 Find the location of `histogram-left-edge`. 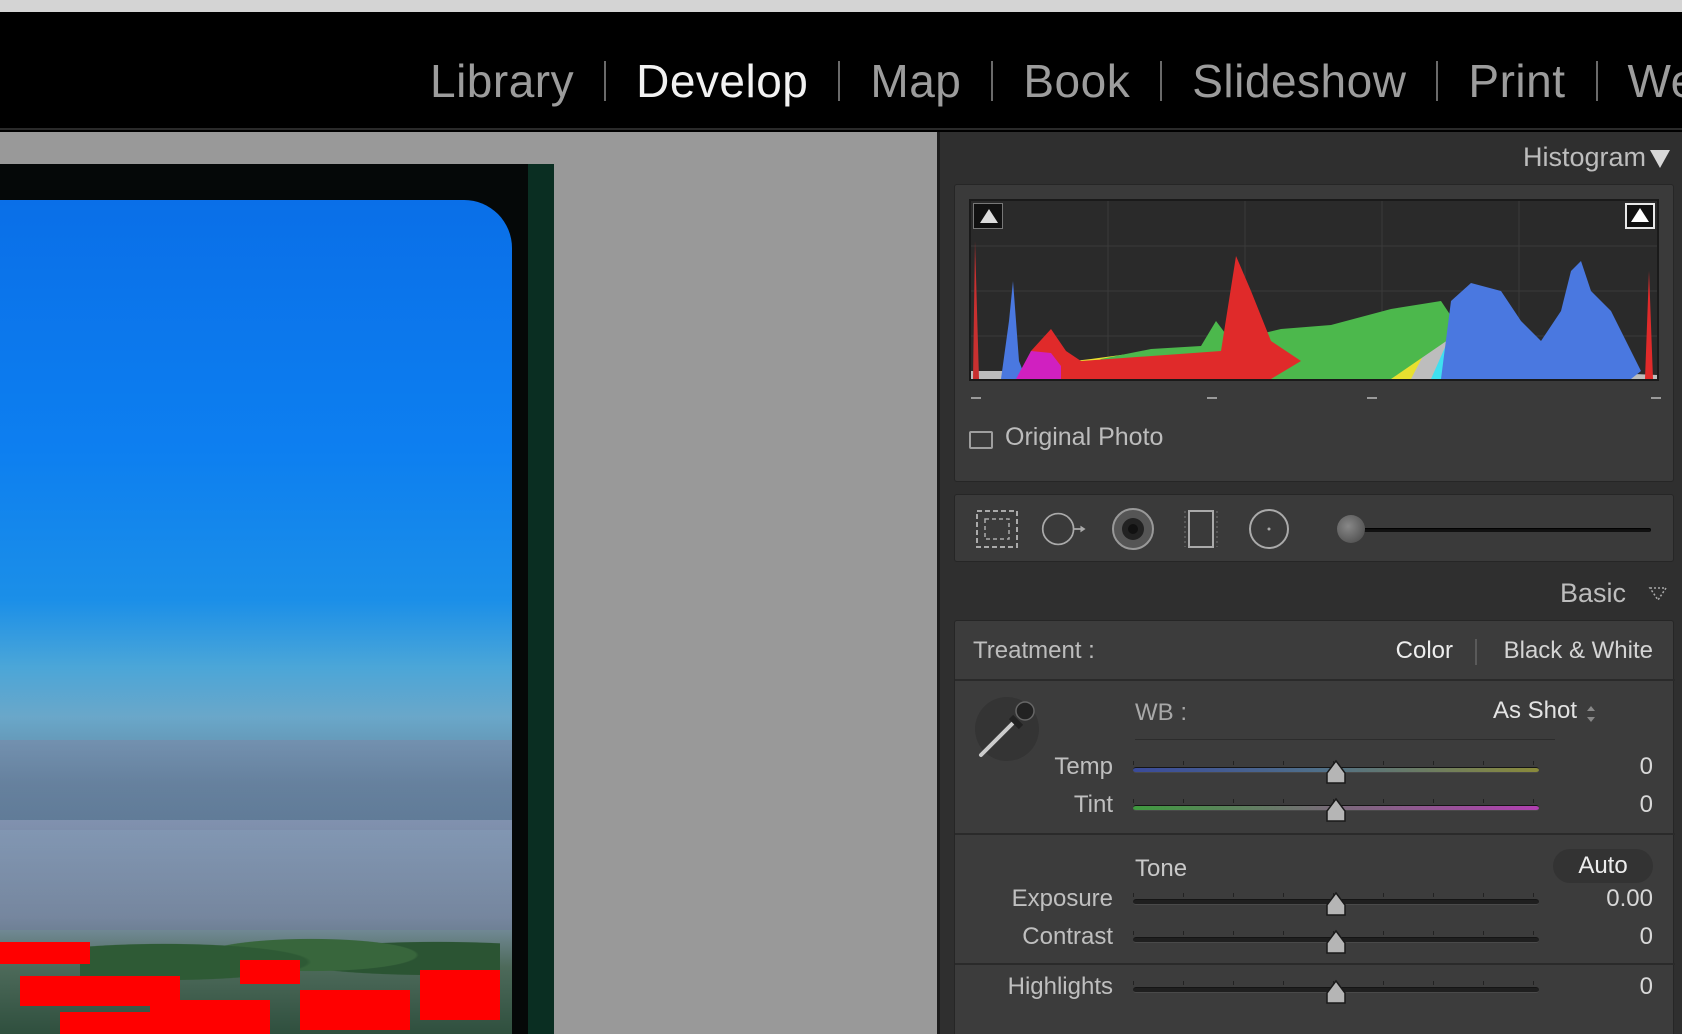

histogram-left-edge is located at coordinates (976, 310).